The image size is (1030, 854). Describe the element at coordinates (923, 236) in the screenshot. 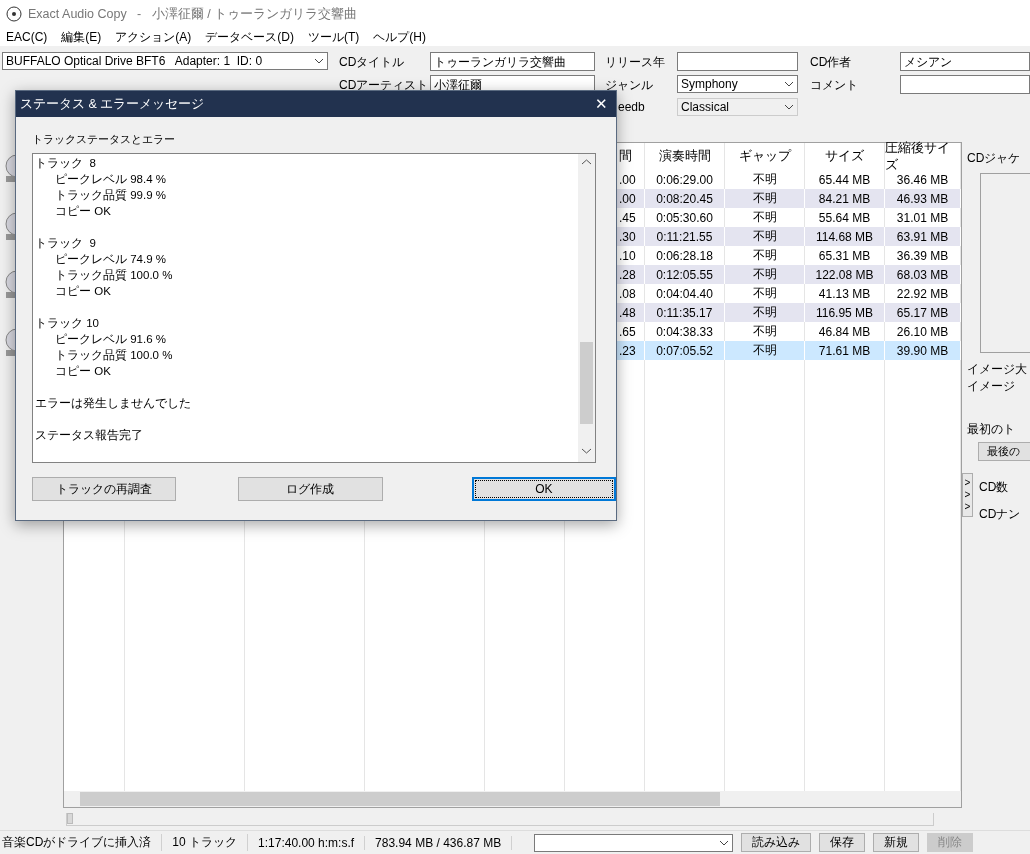

I see `table-cell: 63.91 MB` at that location.